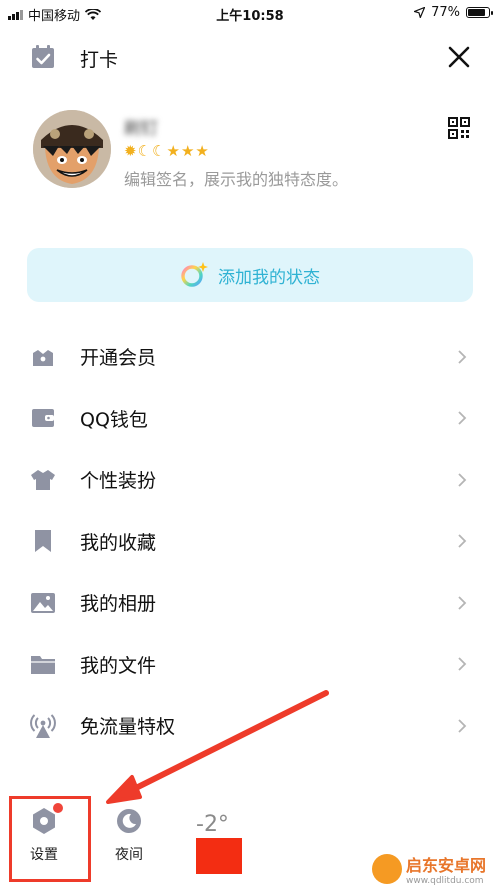  I want to click on watermark-url: www.qdlitdu.com, so click(445, 881).